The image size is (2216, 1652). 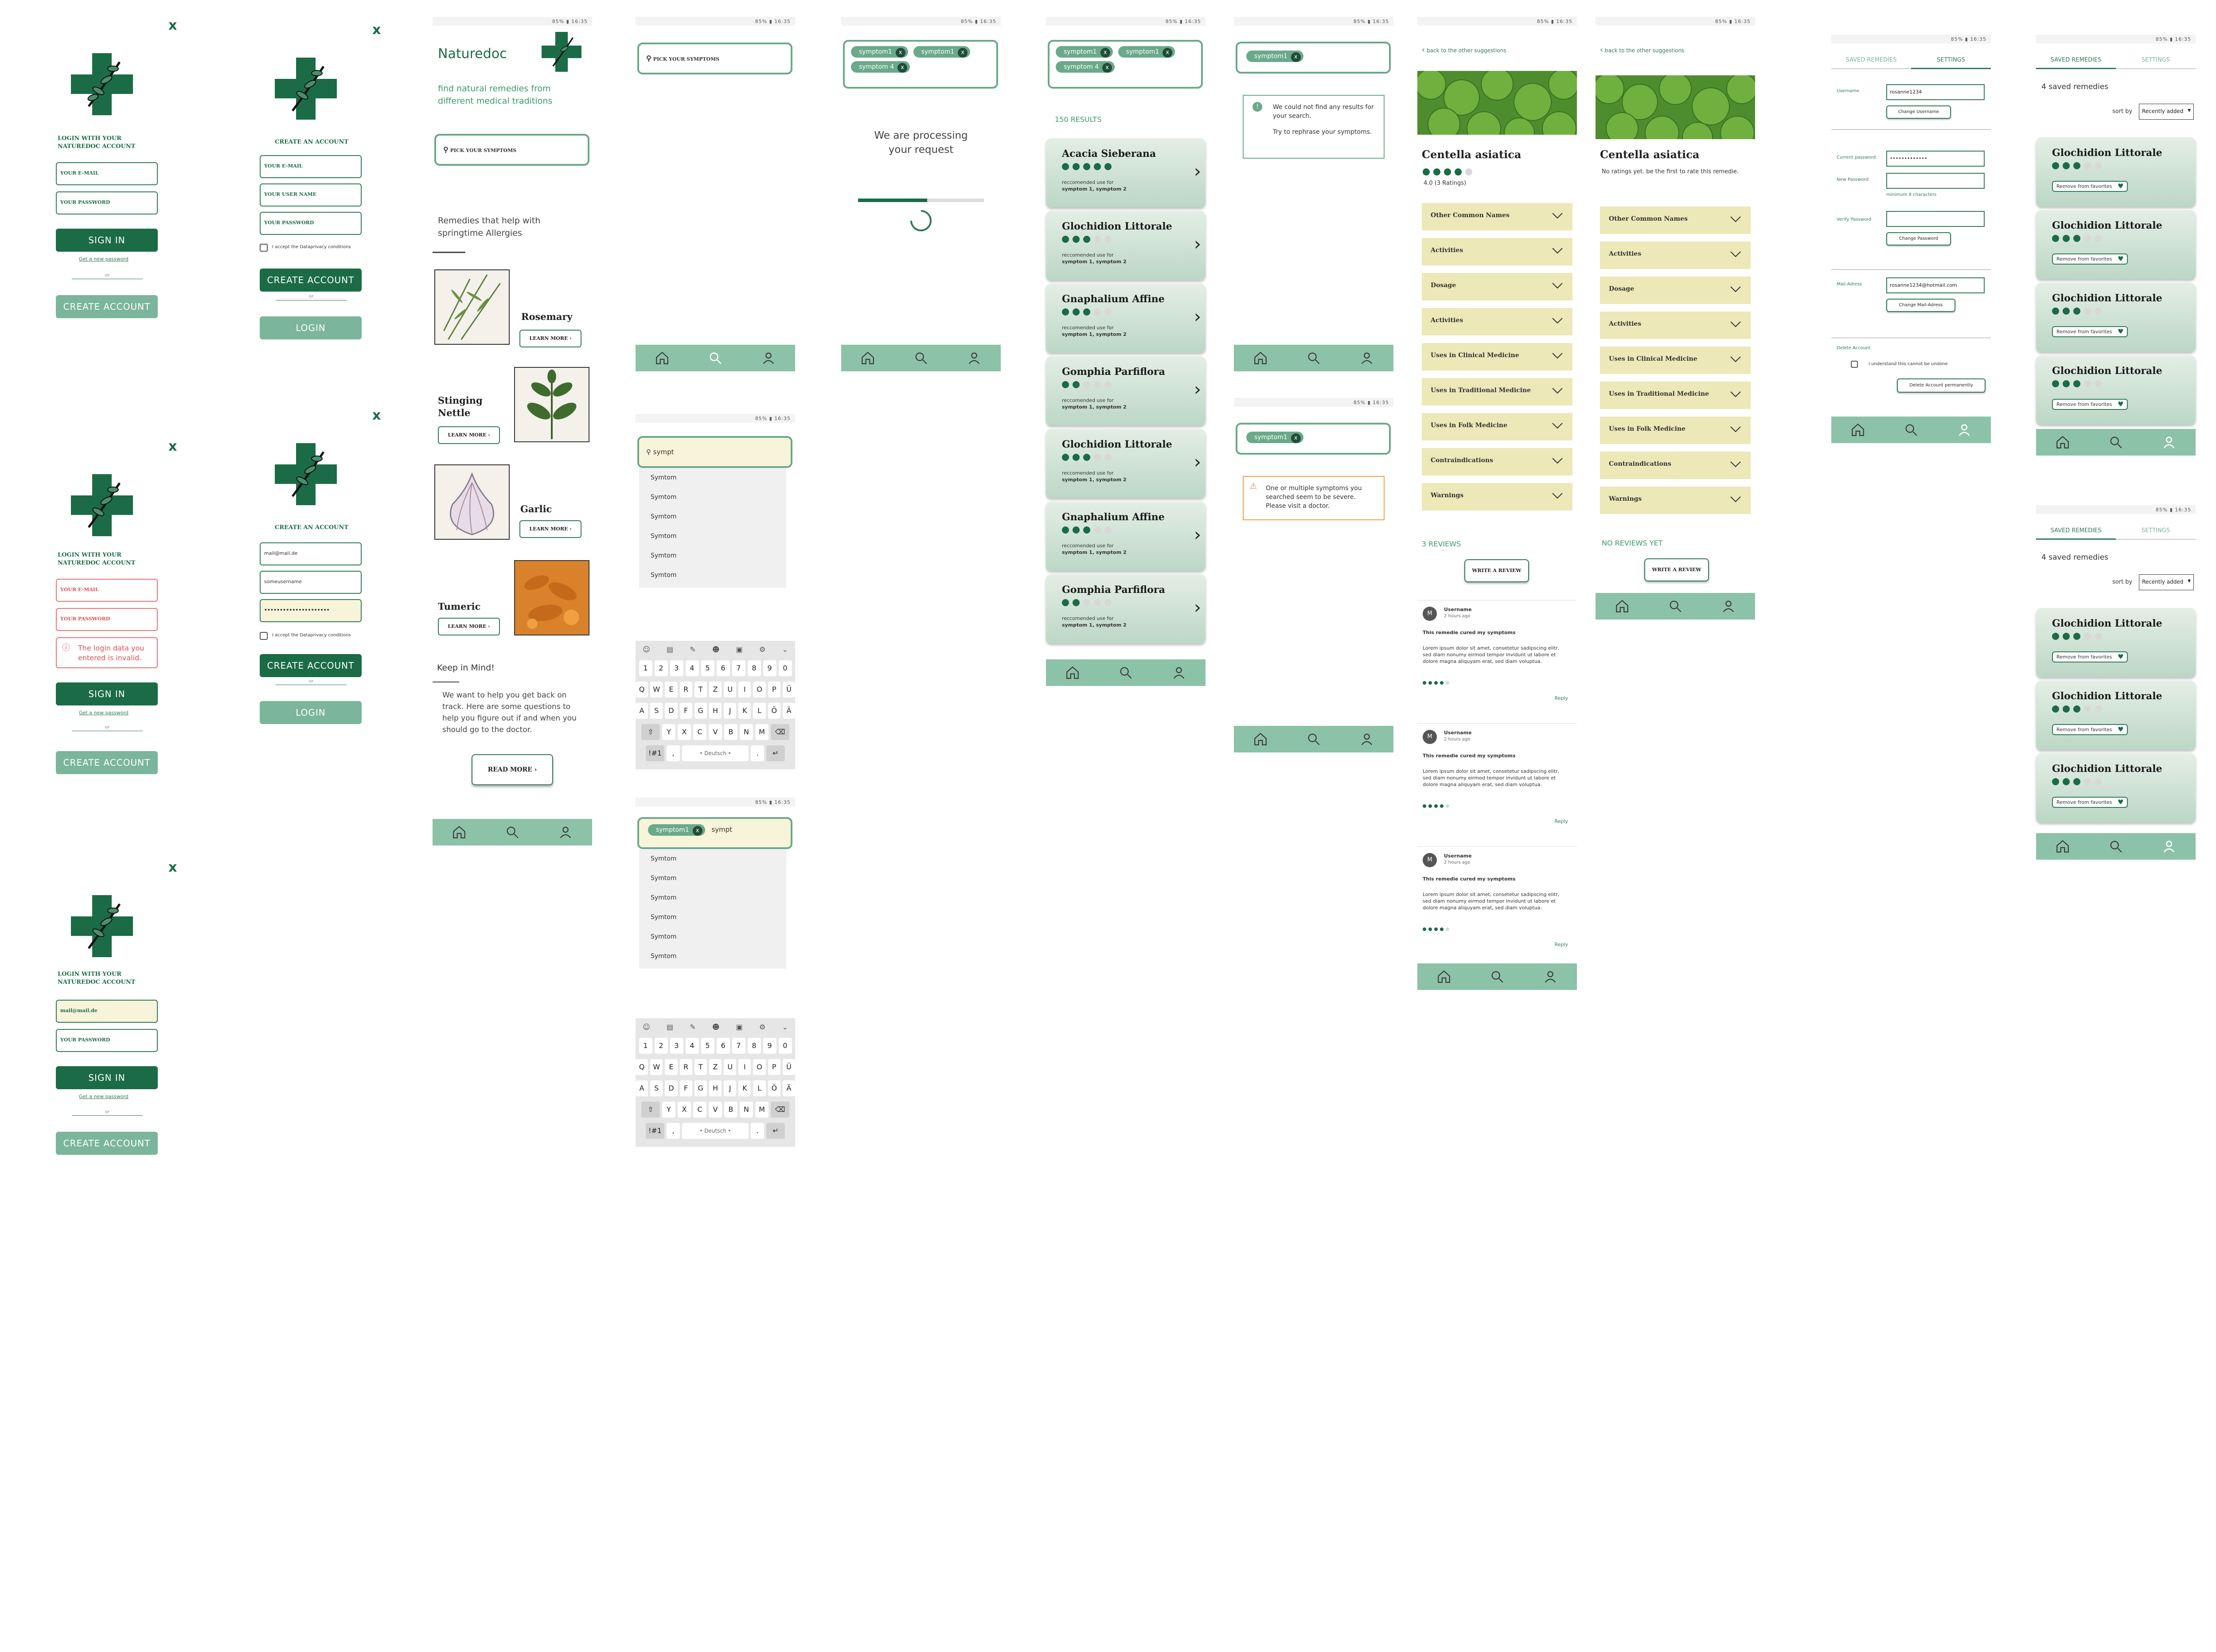 I want to click on password-field: YOUR PASSWORD, so click(x=107, y=203).